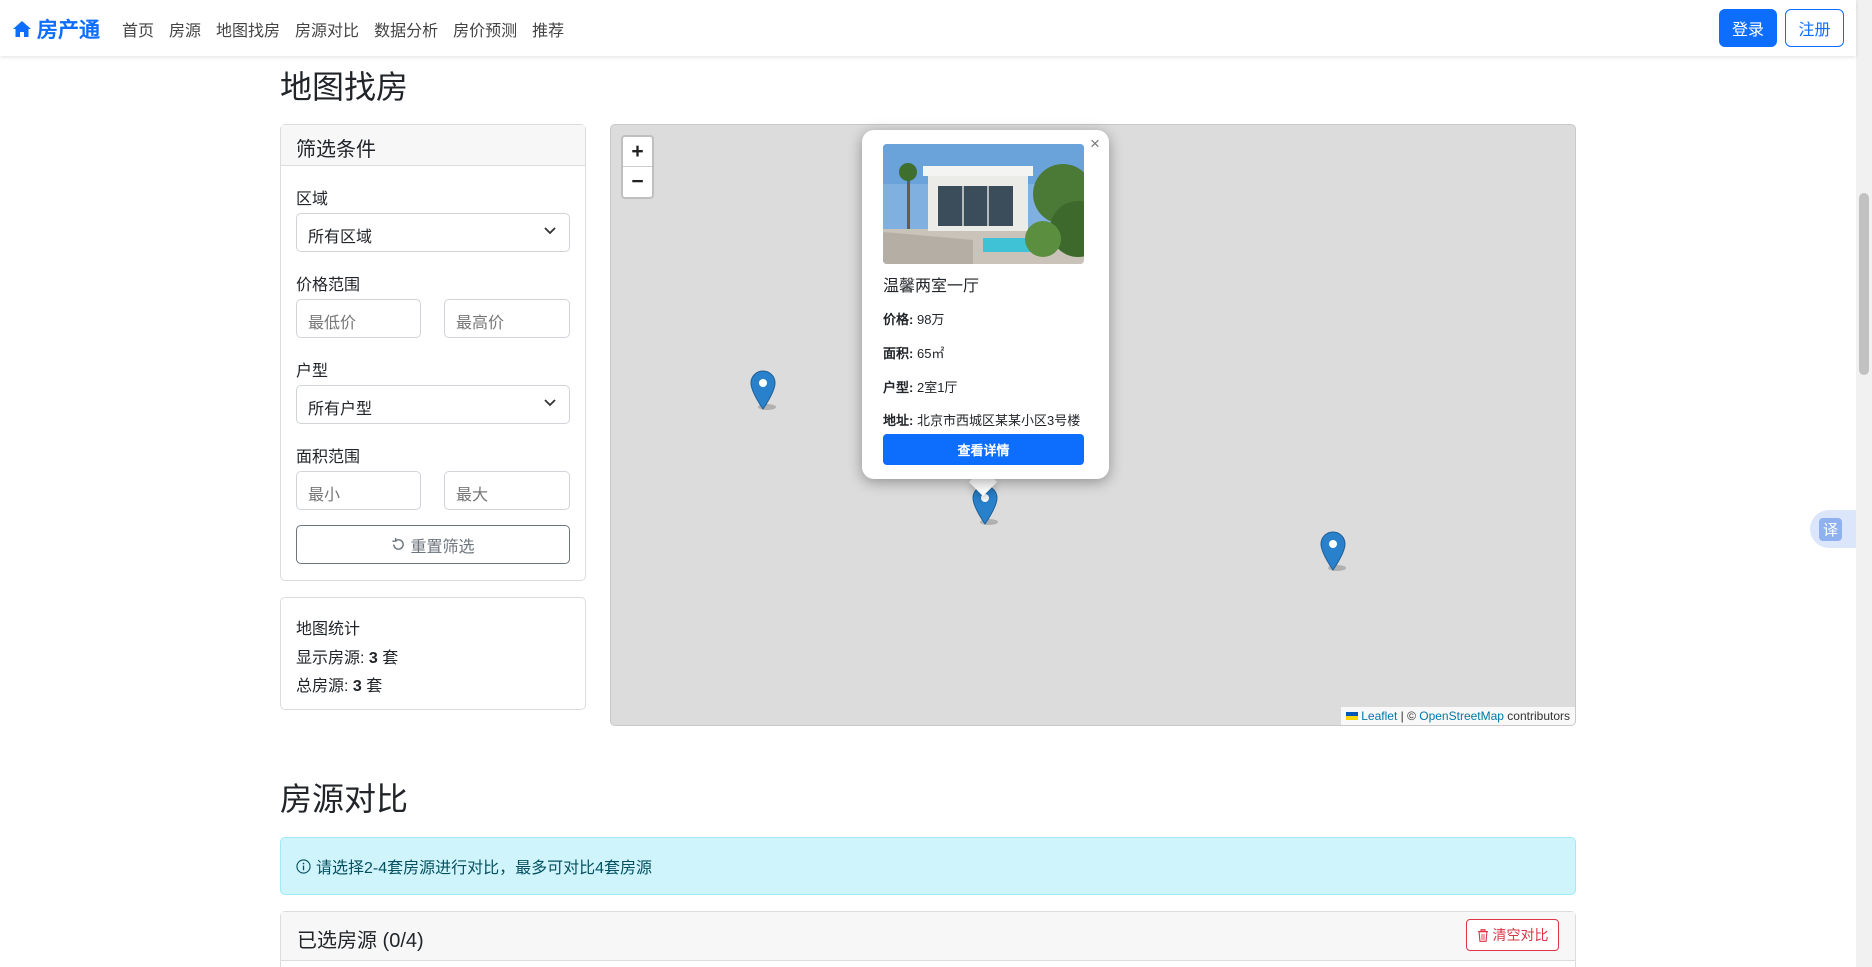 The height and width of the screenshot is (967, 1872). I want to click on total-listings-count: 3, so click(357, 686).